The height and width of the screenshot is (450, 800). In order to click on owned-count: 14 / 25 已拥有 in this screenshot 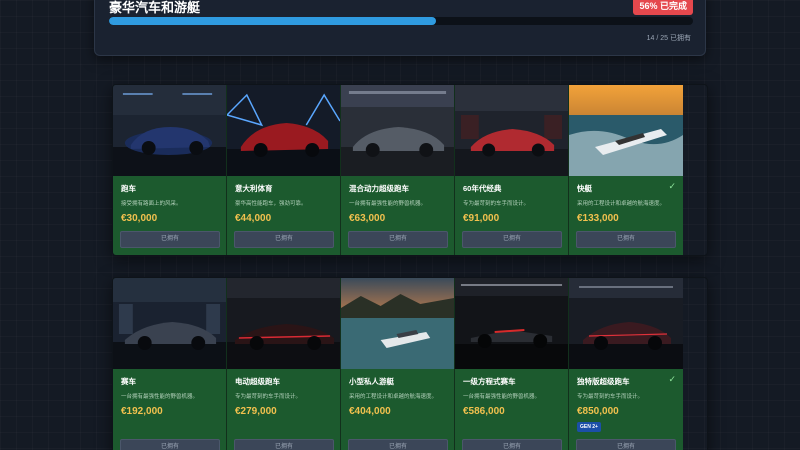, I will do `click(668, 38)`.